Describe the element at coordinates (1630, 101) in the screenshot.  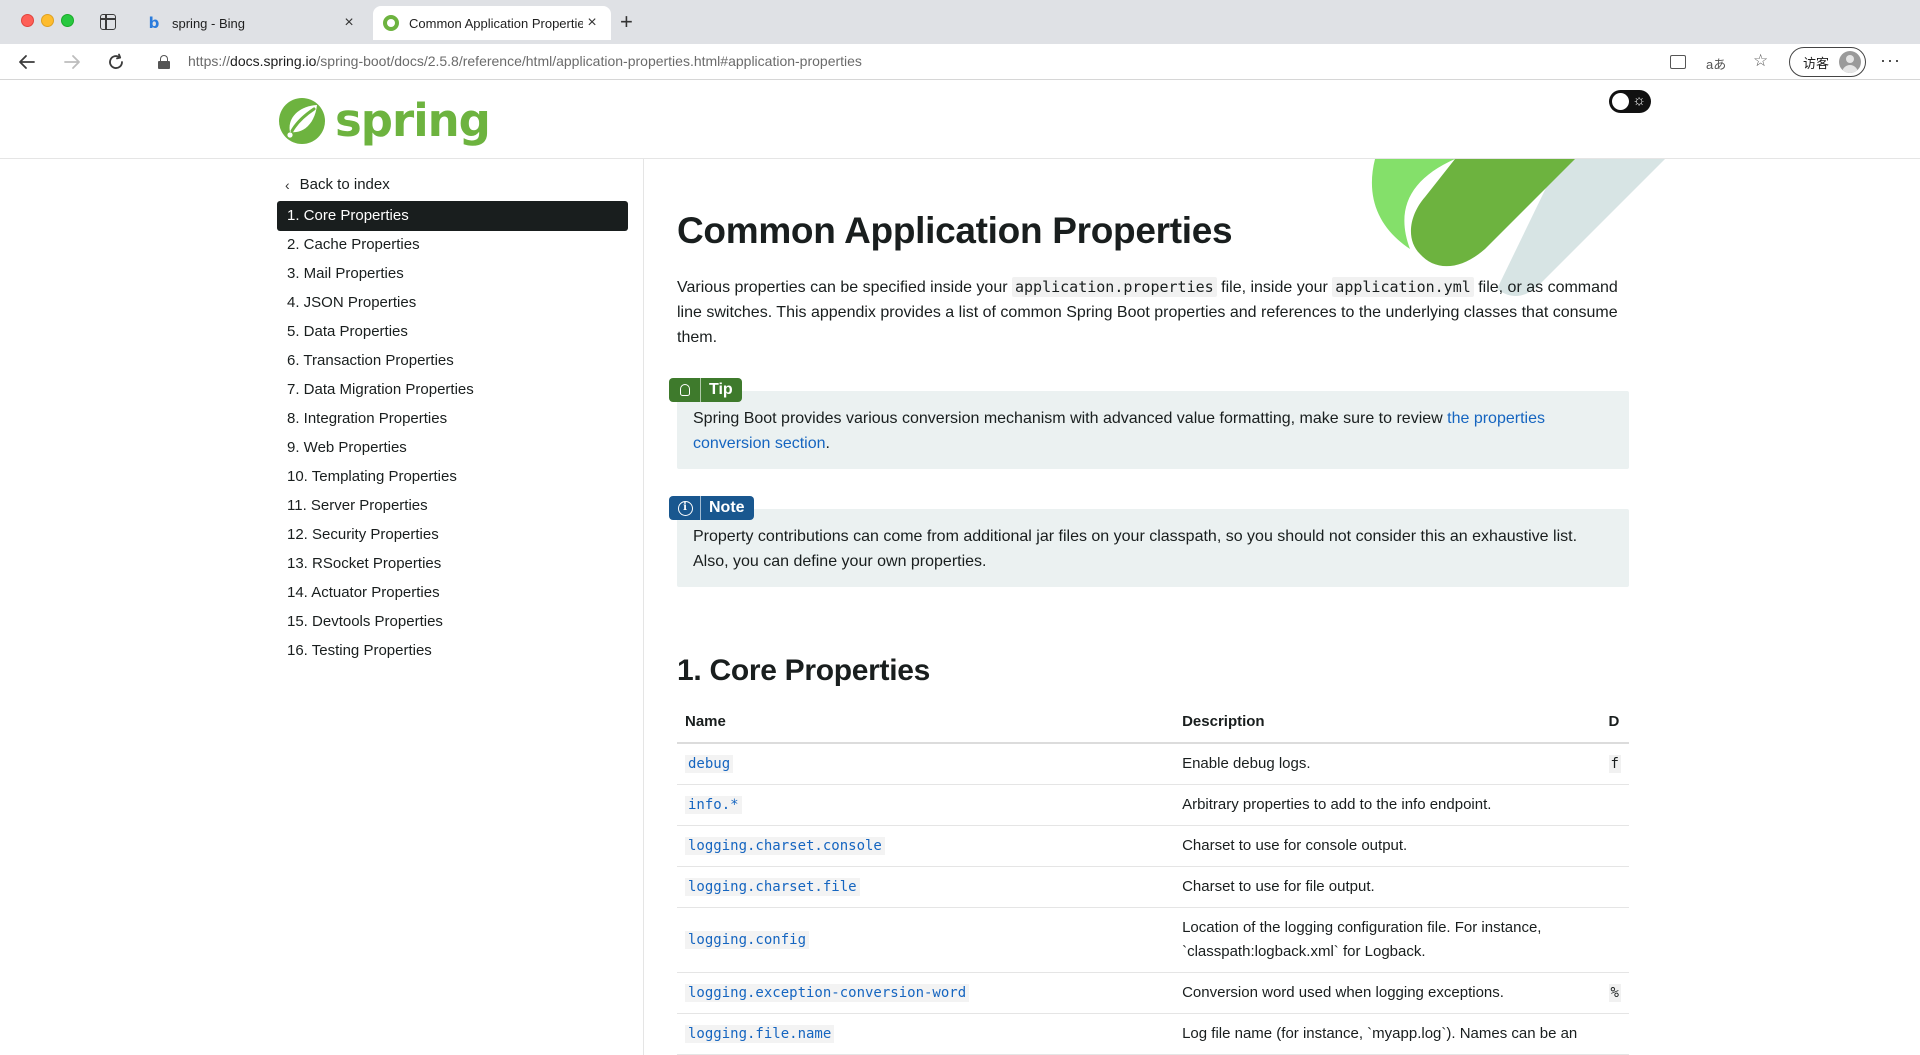
I see `dark-mode-toggle: ☼` at that location.